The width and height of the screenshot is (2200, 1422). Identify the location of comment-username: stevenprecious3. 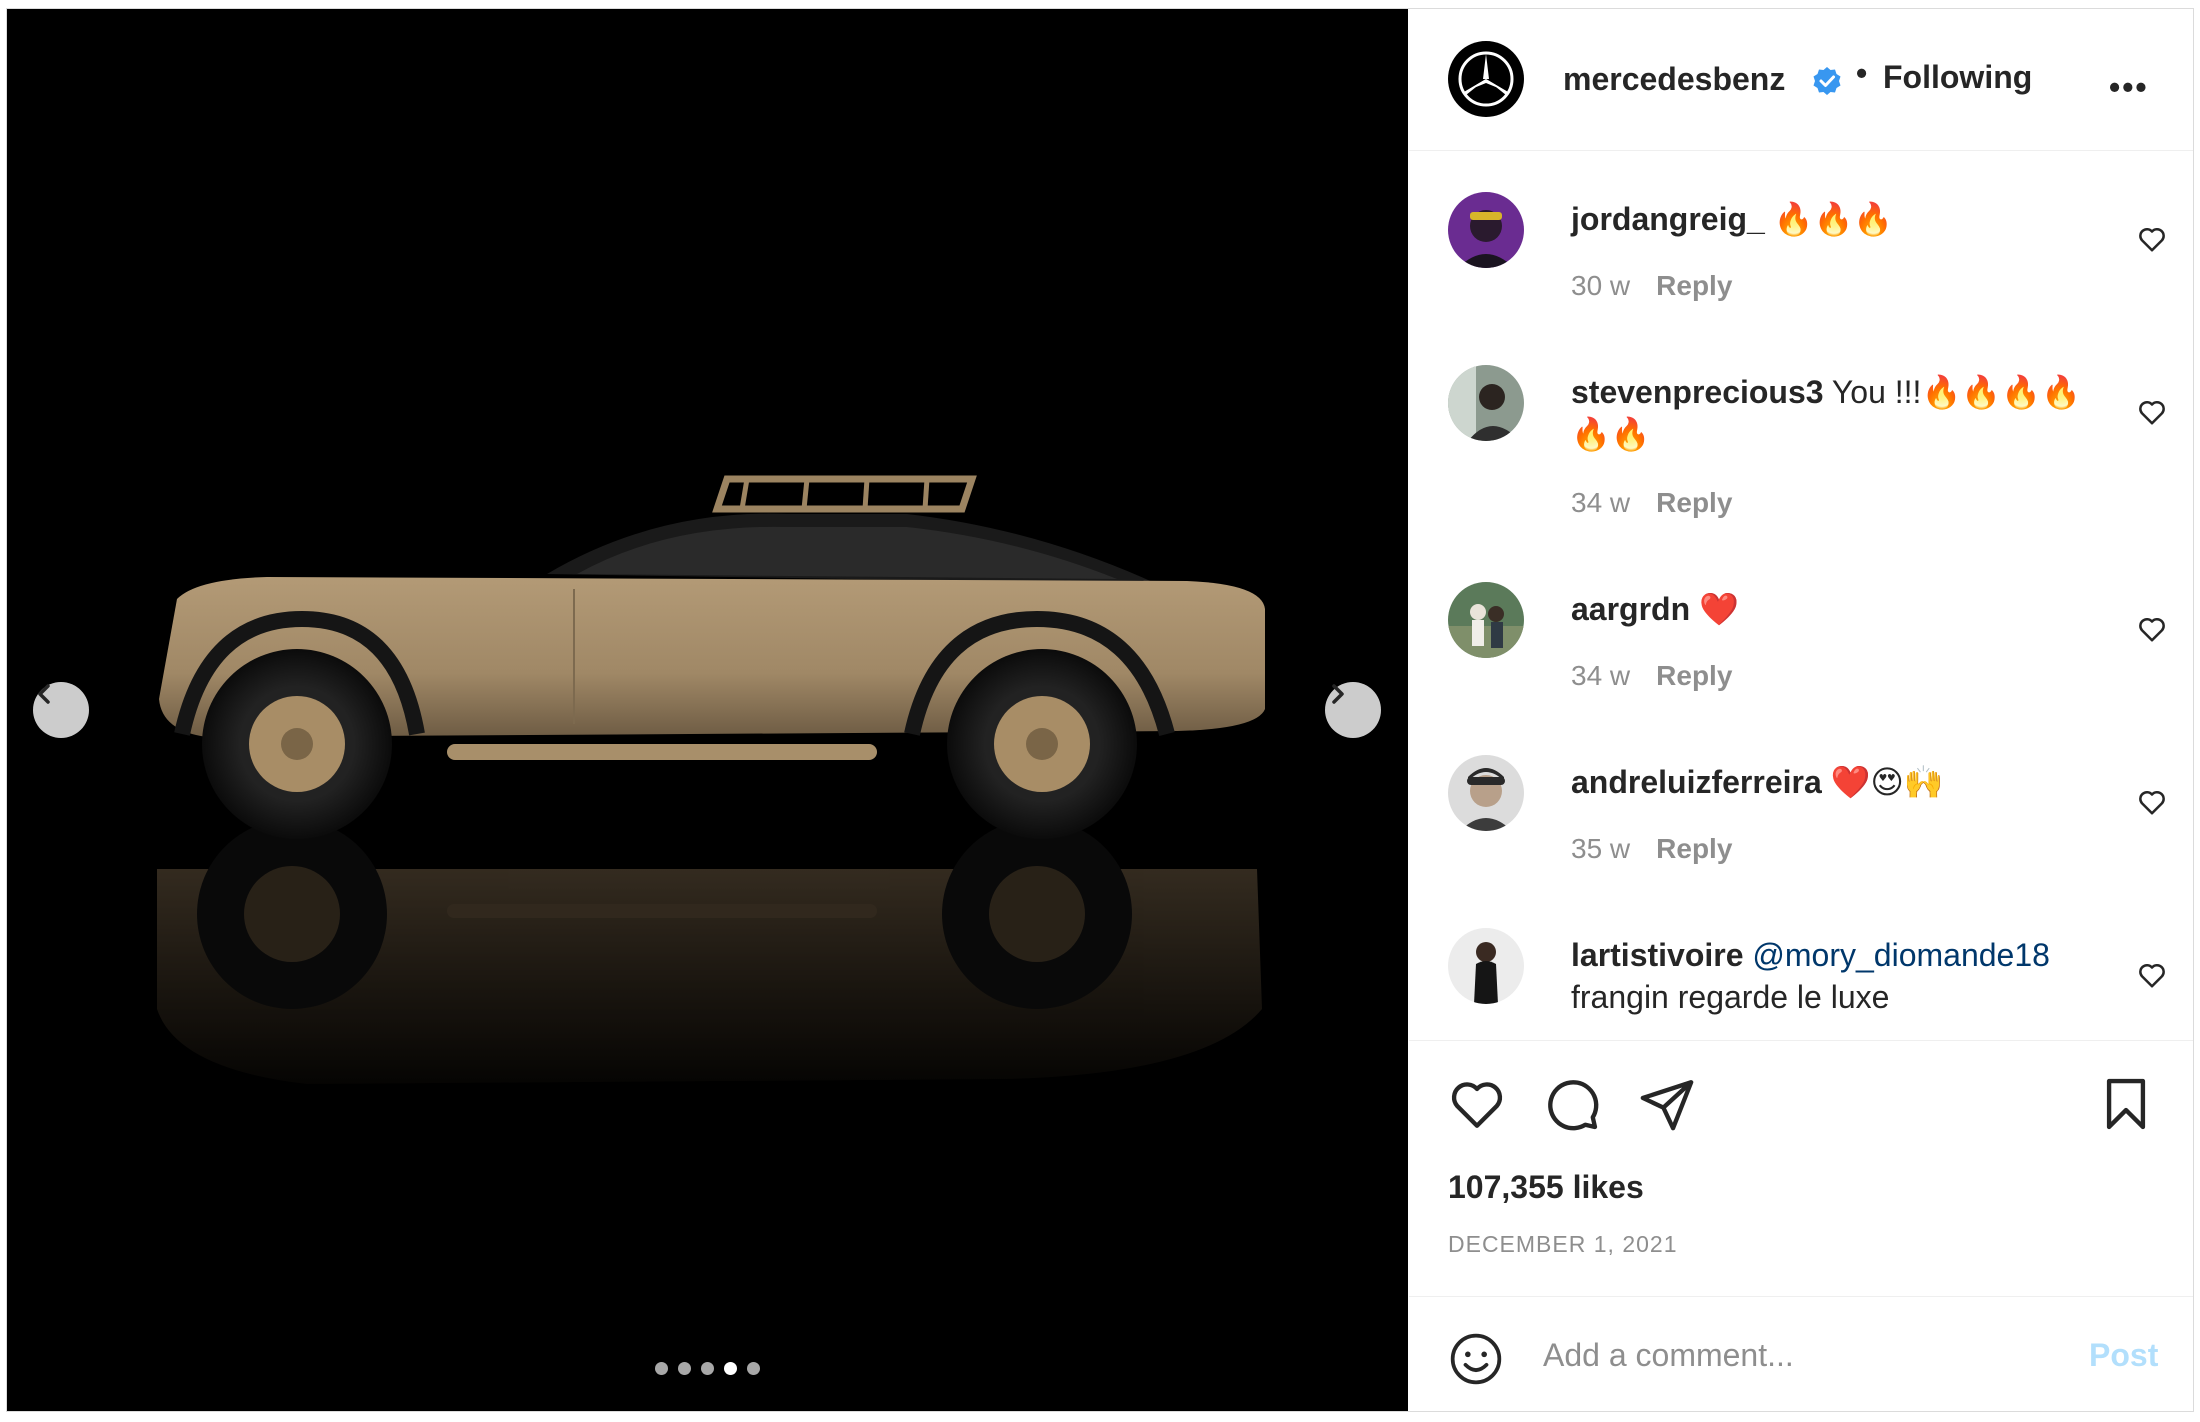
(1697, 392).